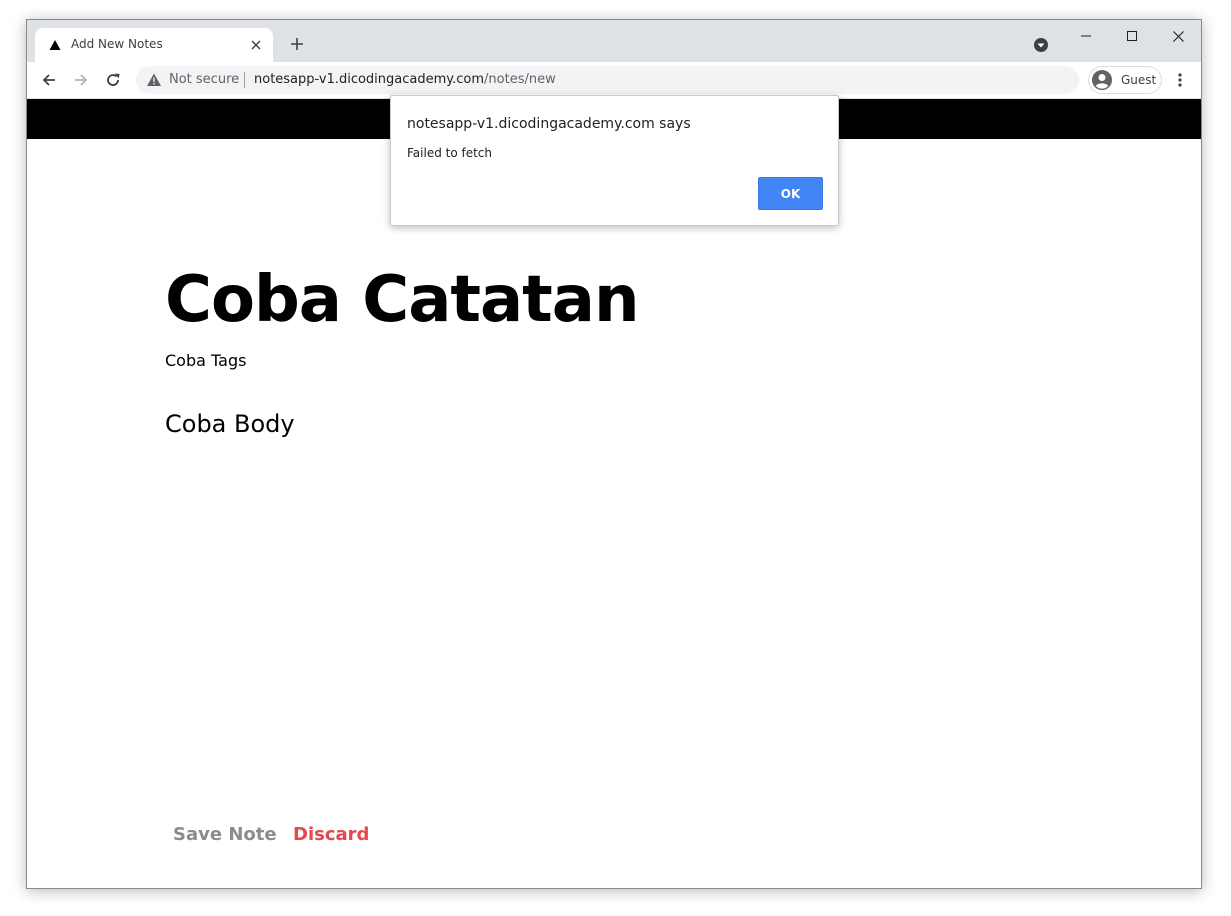 This screenshot has height=916, width=1231. I want to click on profile-button: Guest, so click(1125, 80).